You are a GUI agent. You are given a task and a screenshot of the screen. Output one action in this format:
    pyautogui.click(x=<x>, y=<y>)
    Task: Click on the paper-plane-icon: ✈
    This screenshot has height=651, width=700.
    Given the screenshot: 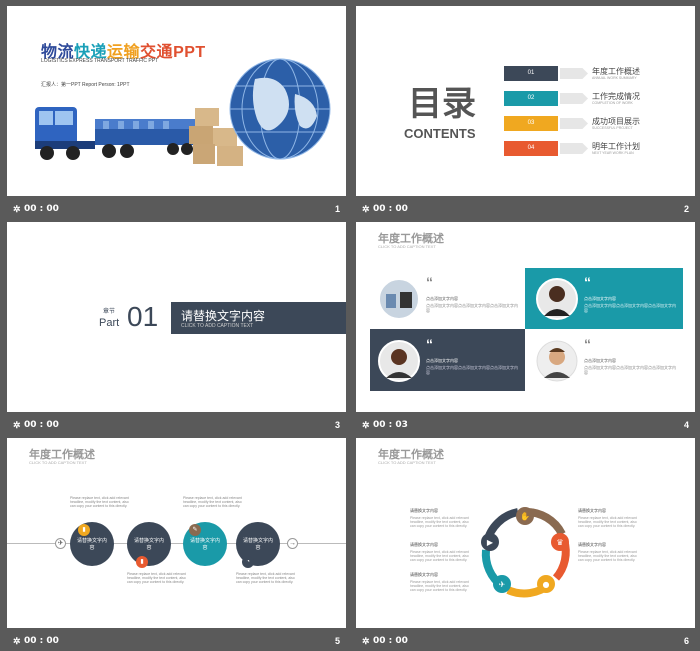 What is the action you would take?
    pyautogui.click(x=60, y=543)
    